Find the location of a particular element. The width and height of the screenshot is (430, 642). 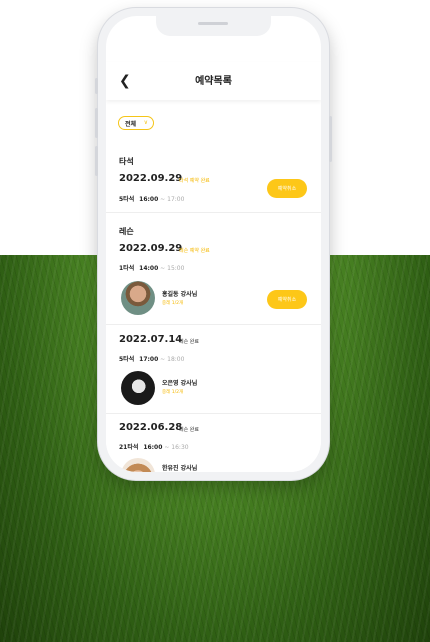

filter-dropdown: 전체 ∨ is located at coordinates (136, 123).